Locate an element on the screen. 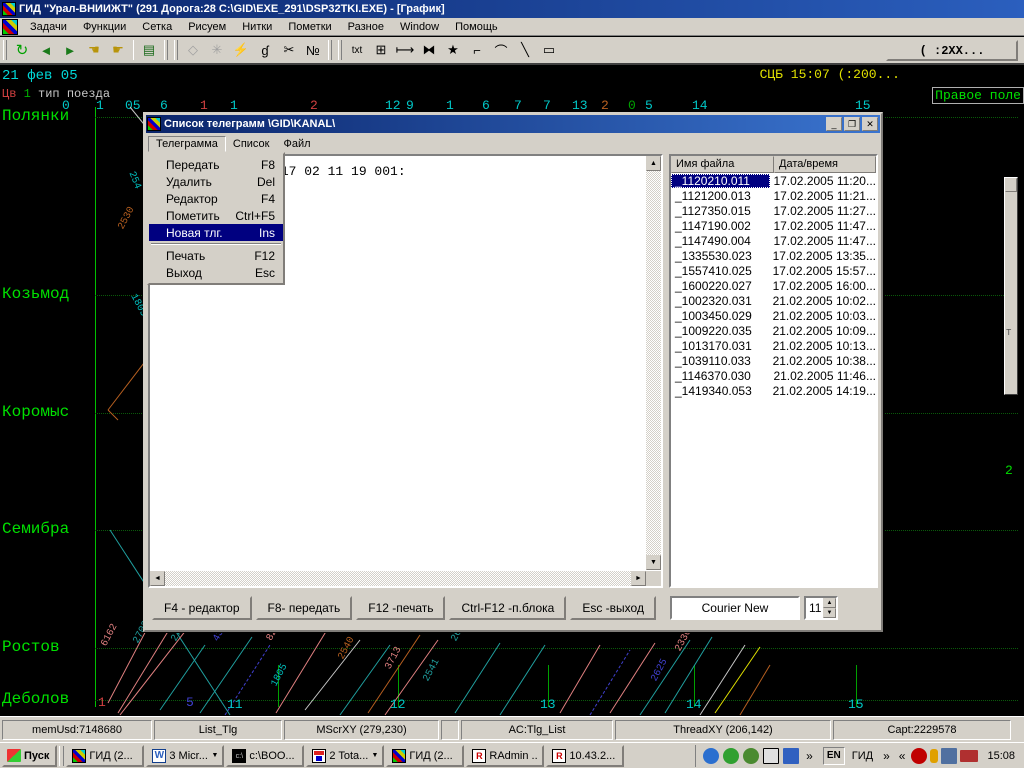  minimize-button: _ is located at coordinates (834, 124).